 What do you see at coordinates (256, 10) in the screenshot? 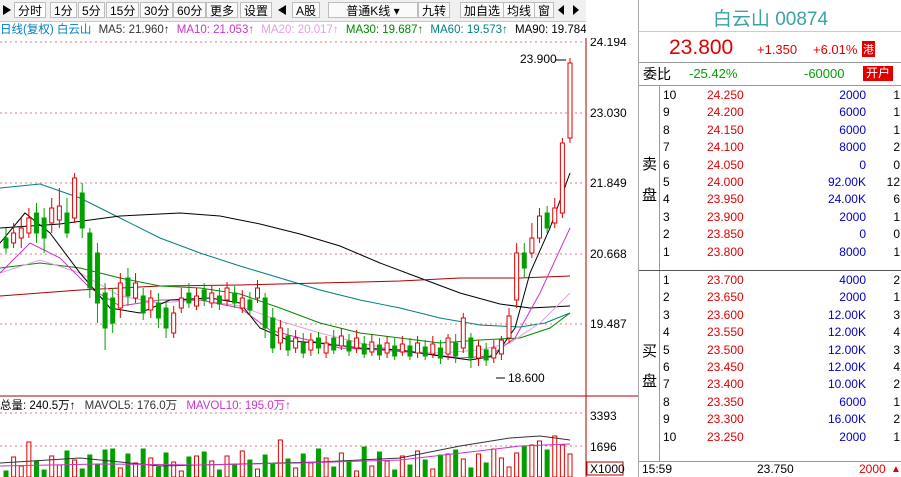
I see `tab-settings: 设置` at bounding box center [256, 10].